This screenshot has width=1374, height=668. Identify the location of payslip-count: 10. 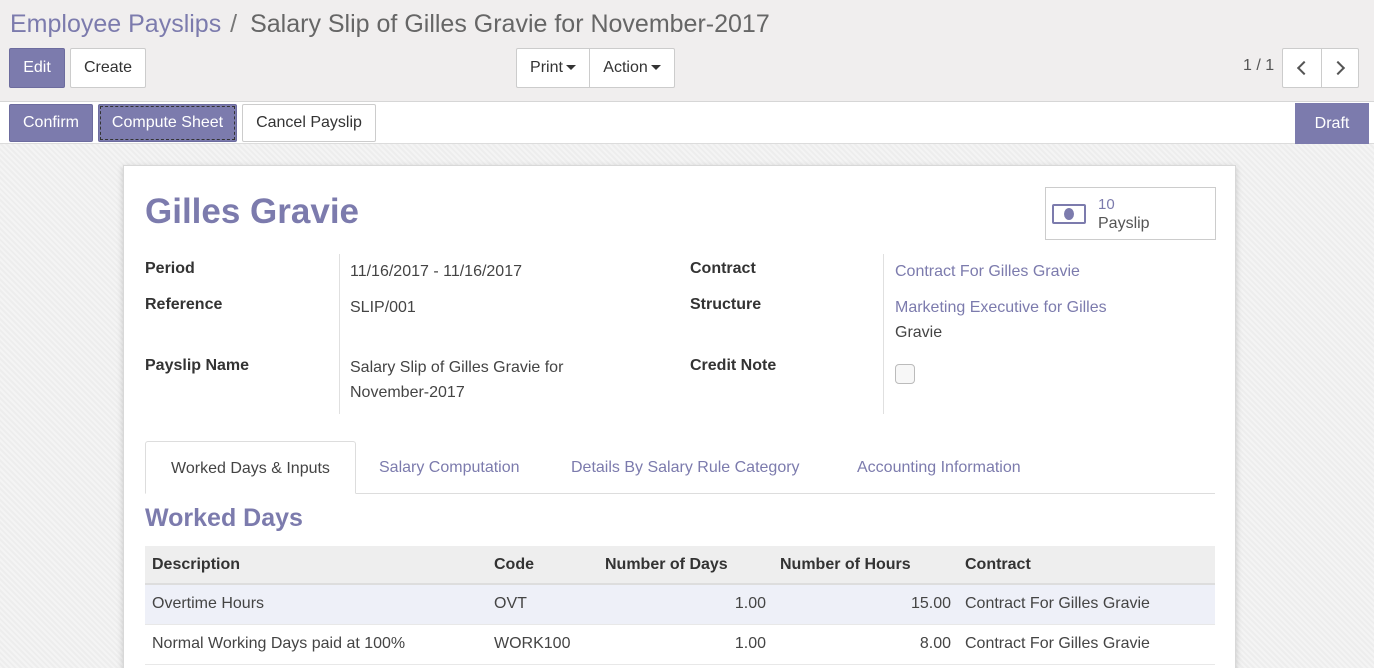
(1106, 204).